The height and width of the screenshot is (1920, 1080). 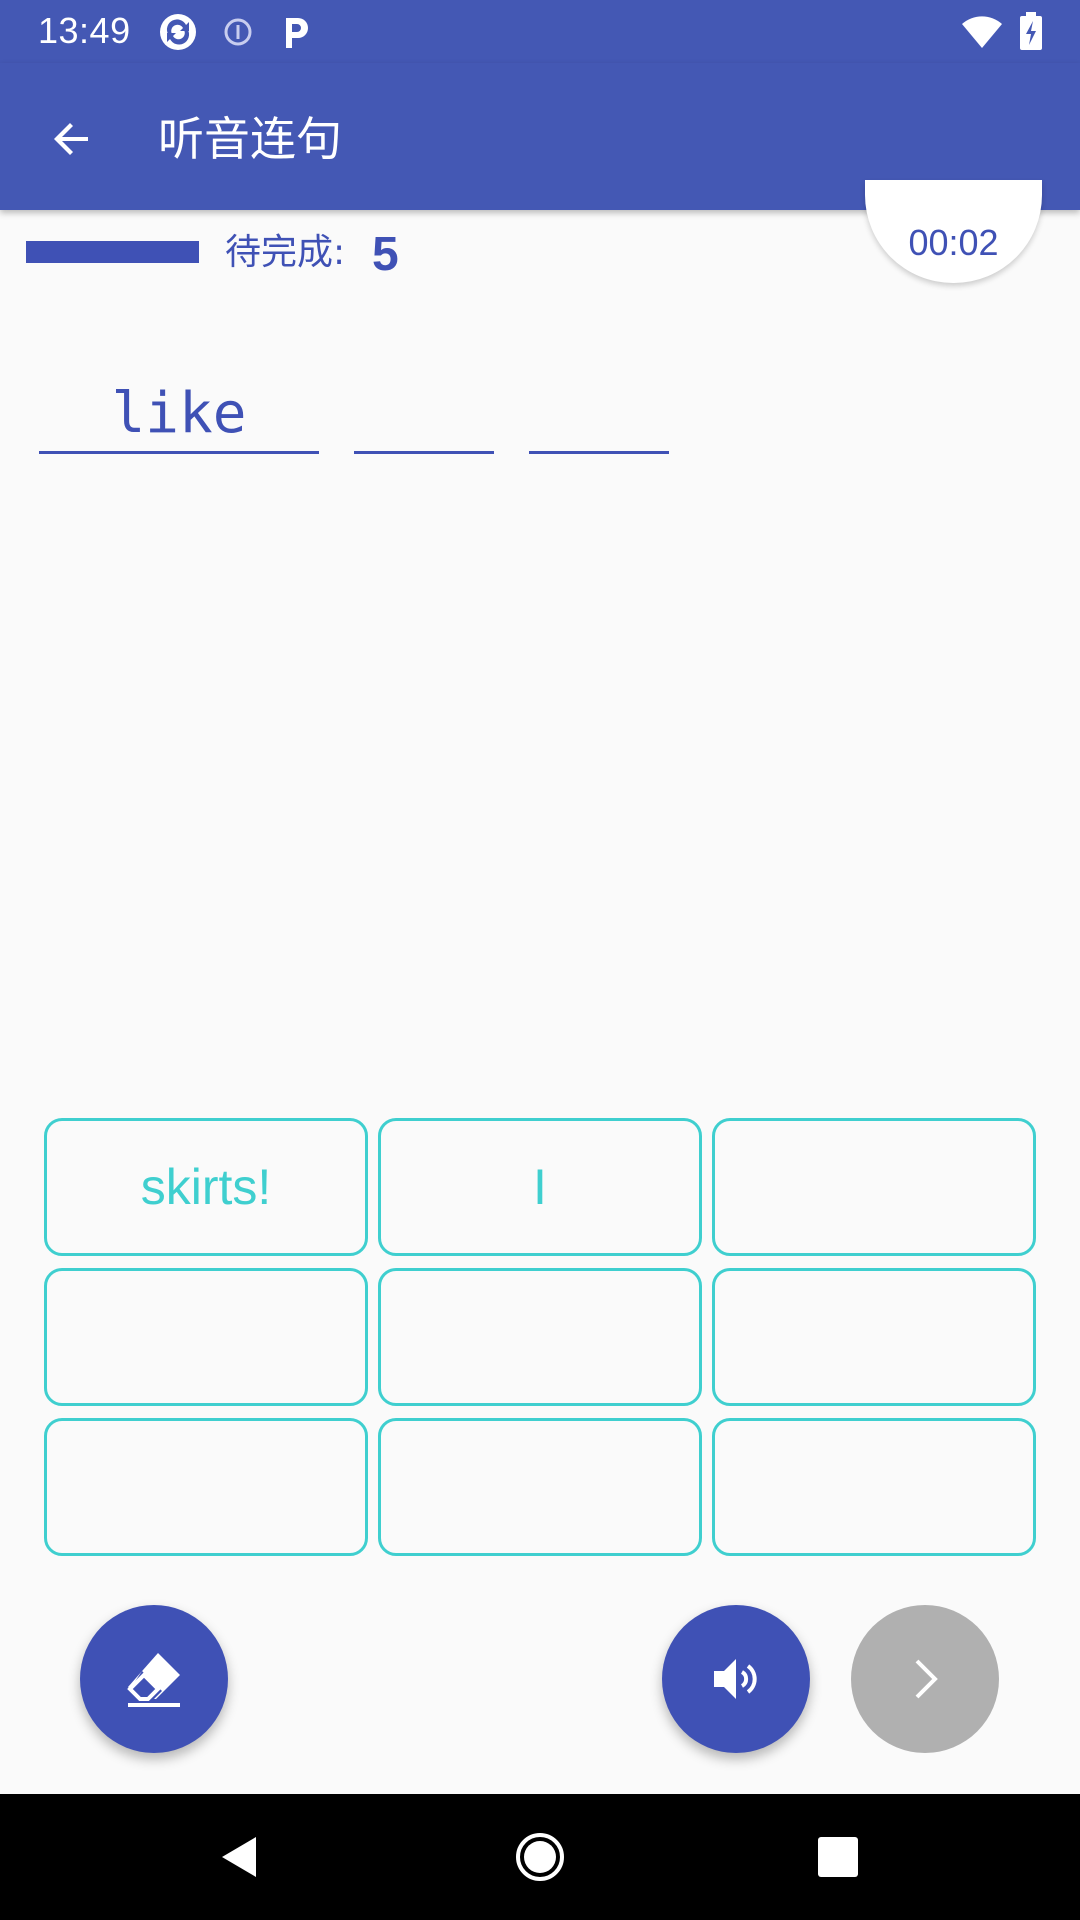 I want to click on word-tile: I, so click(x=540, y=1187).